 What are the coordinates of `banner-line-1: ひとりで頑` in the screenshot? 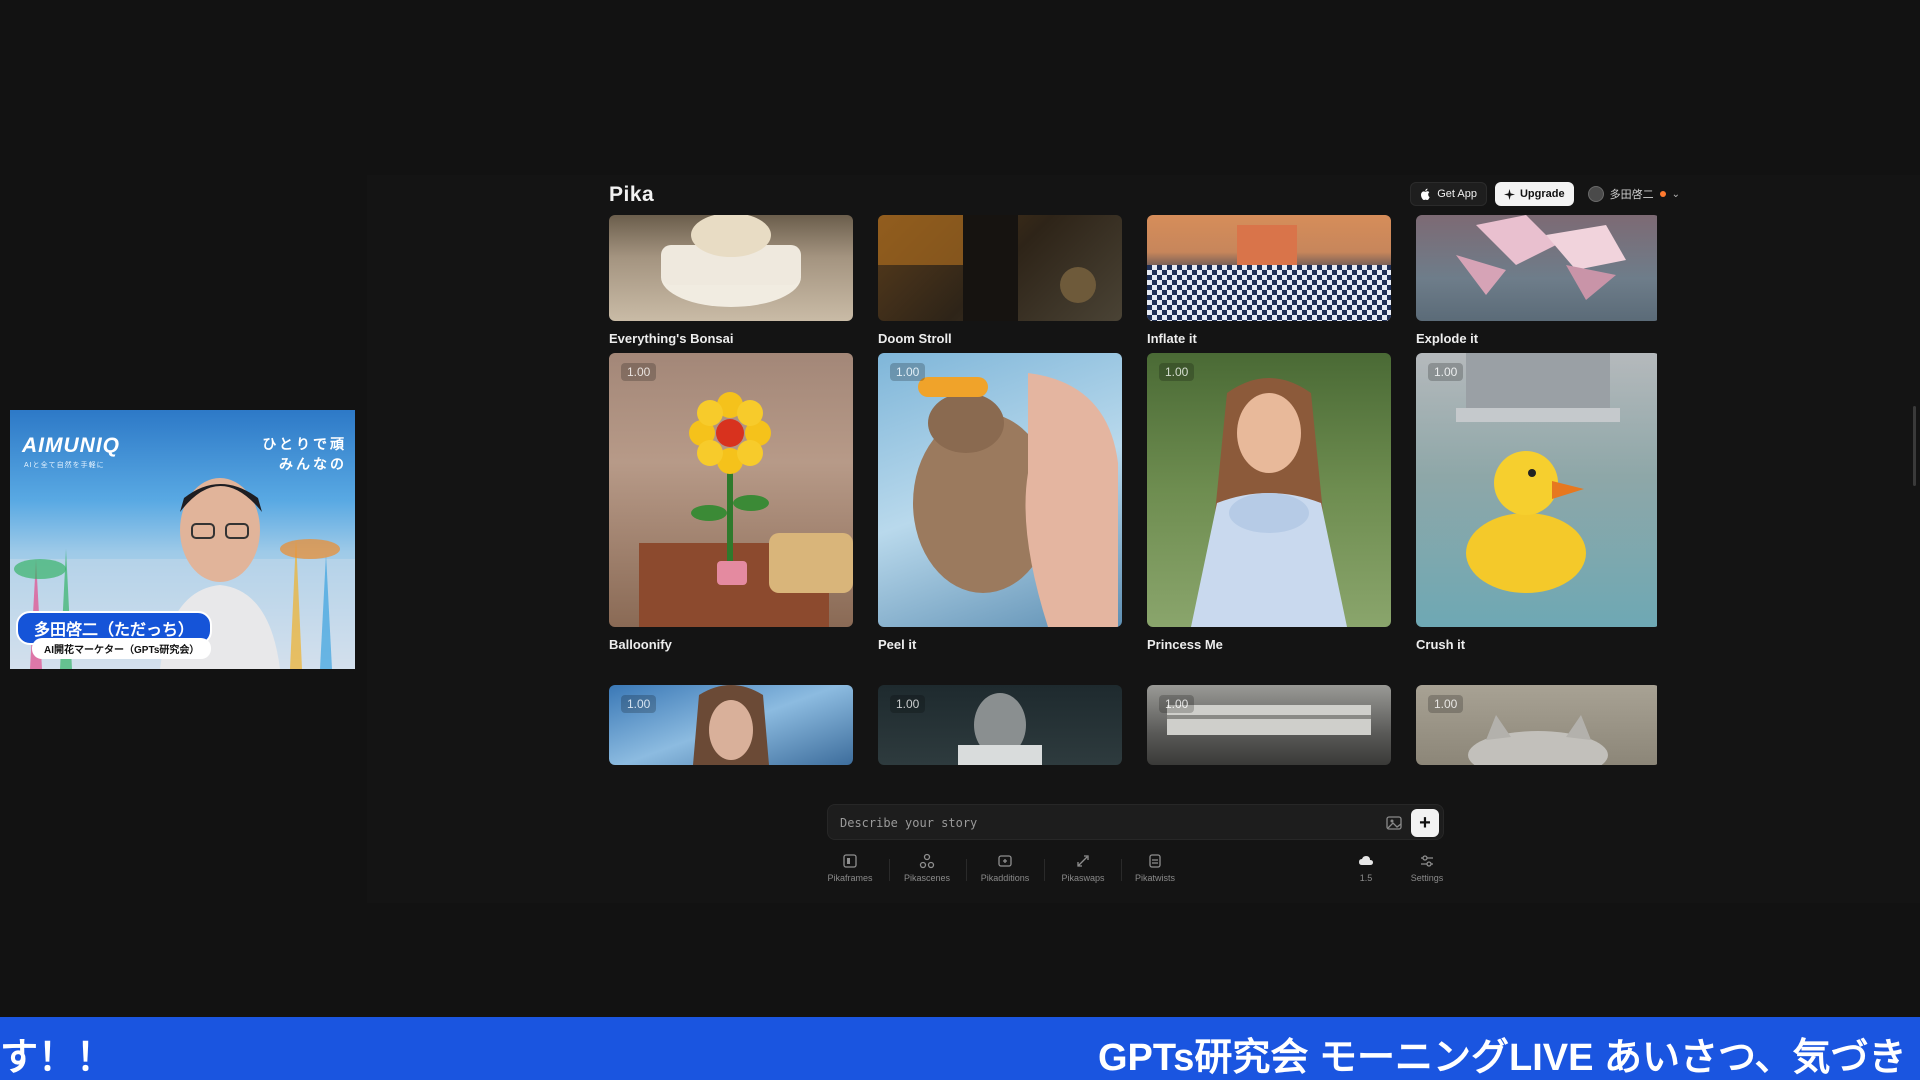 It's located at (304, 444).